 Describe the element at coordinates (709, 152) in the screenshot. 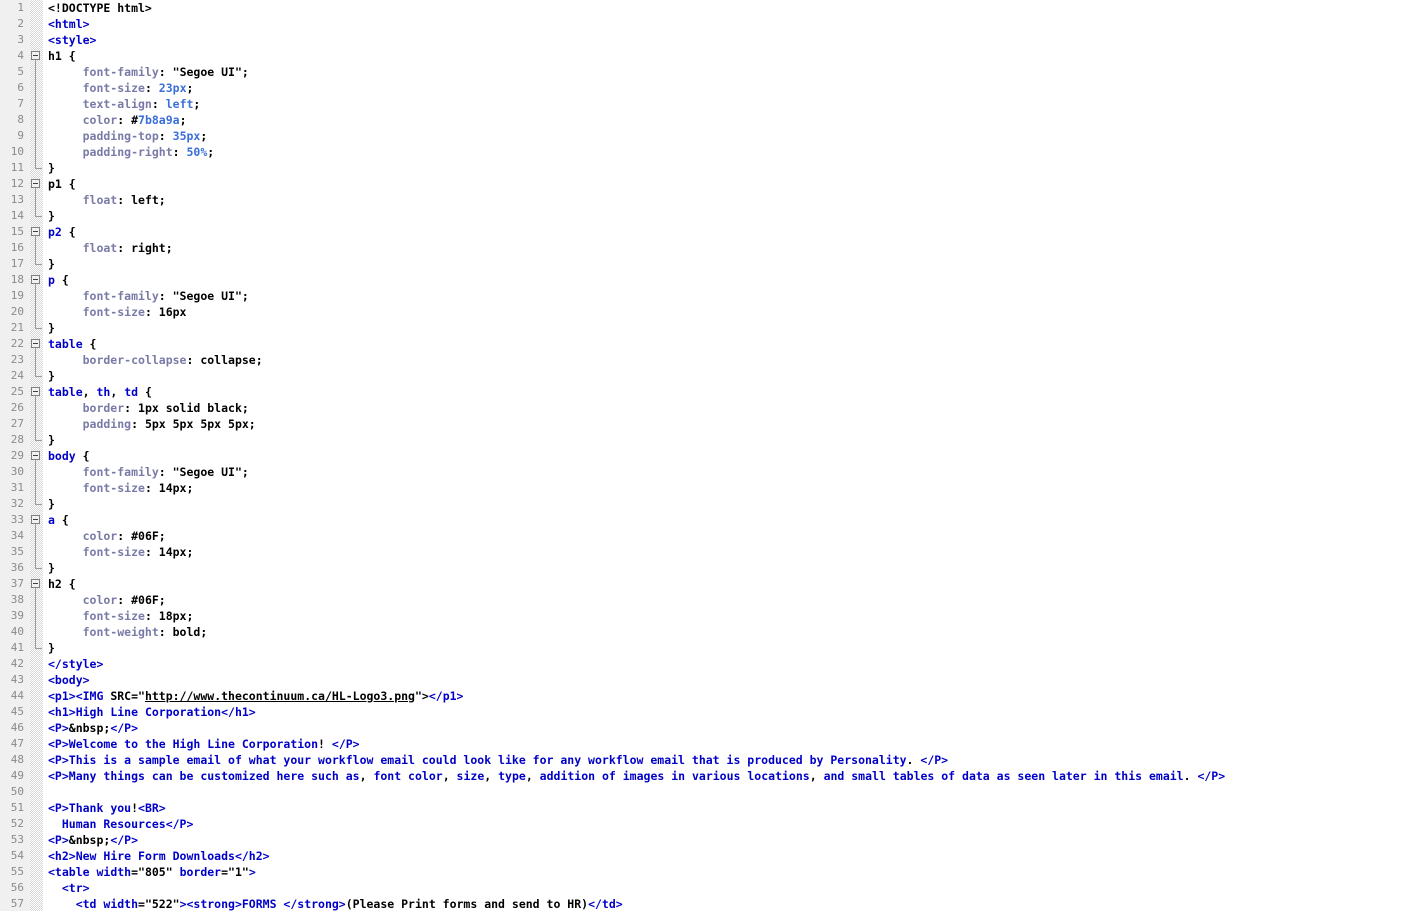

I see `code-line: 10 padding-right: 50%;` at that location.